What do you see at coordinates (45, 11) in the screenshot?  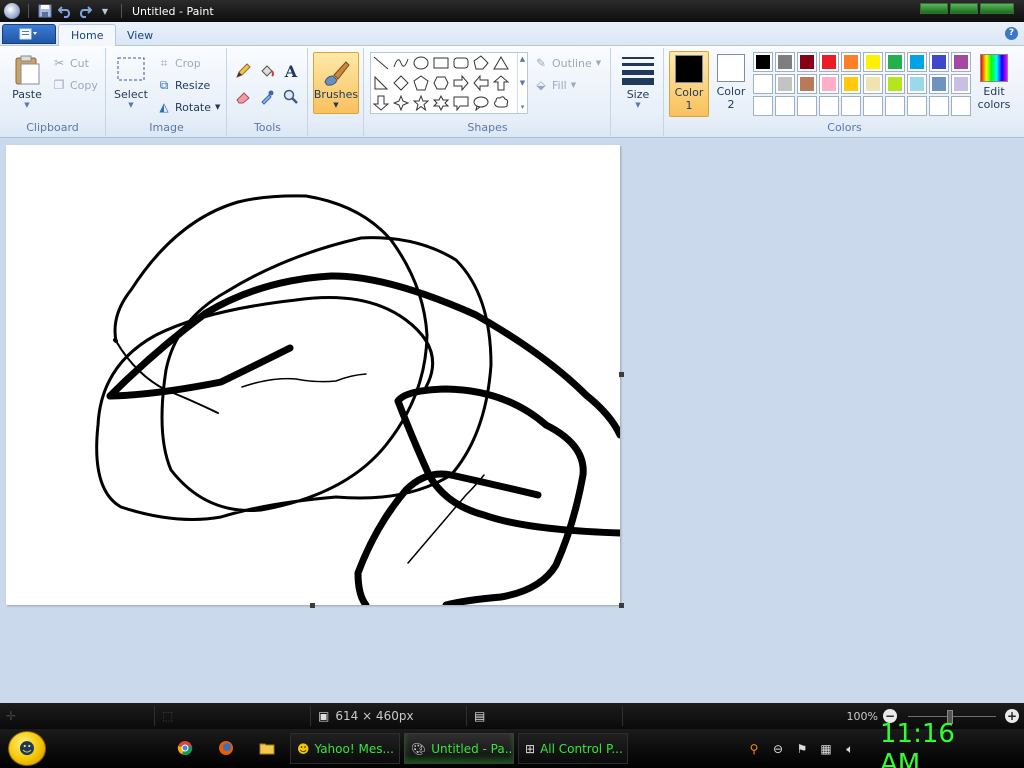 I see `save-icon` at bounding box center [45, 11].